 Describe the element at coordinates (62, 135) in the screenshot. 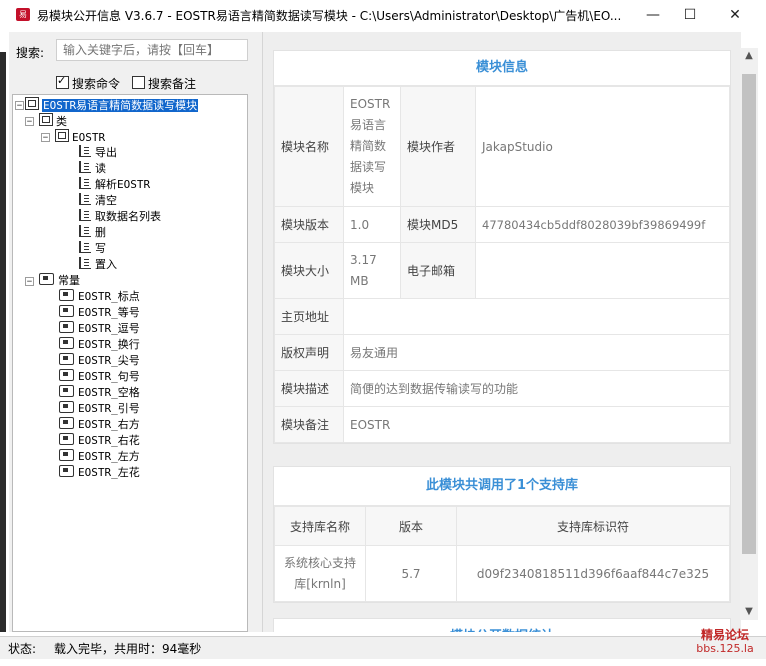

I see `class-icon` at that location.